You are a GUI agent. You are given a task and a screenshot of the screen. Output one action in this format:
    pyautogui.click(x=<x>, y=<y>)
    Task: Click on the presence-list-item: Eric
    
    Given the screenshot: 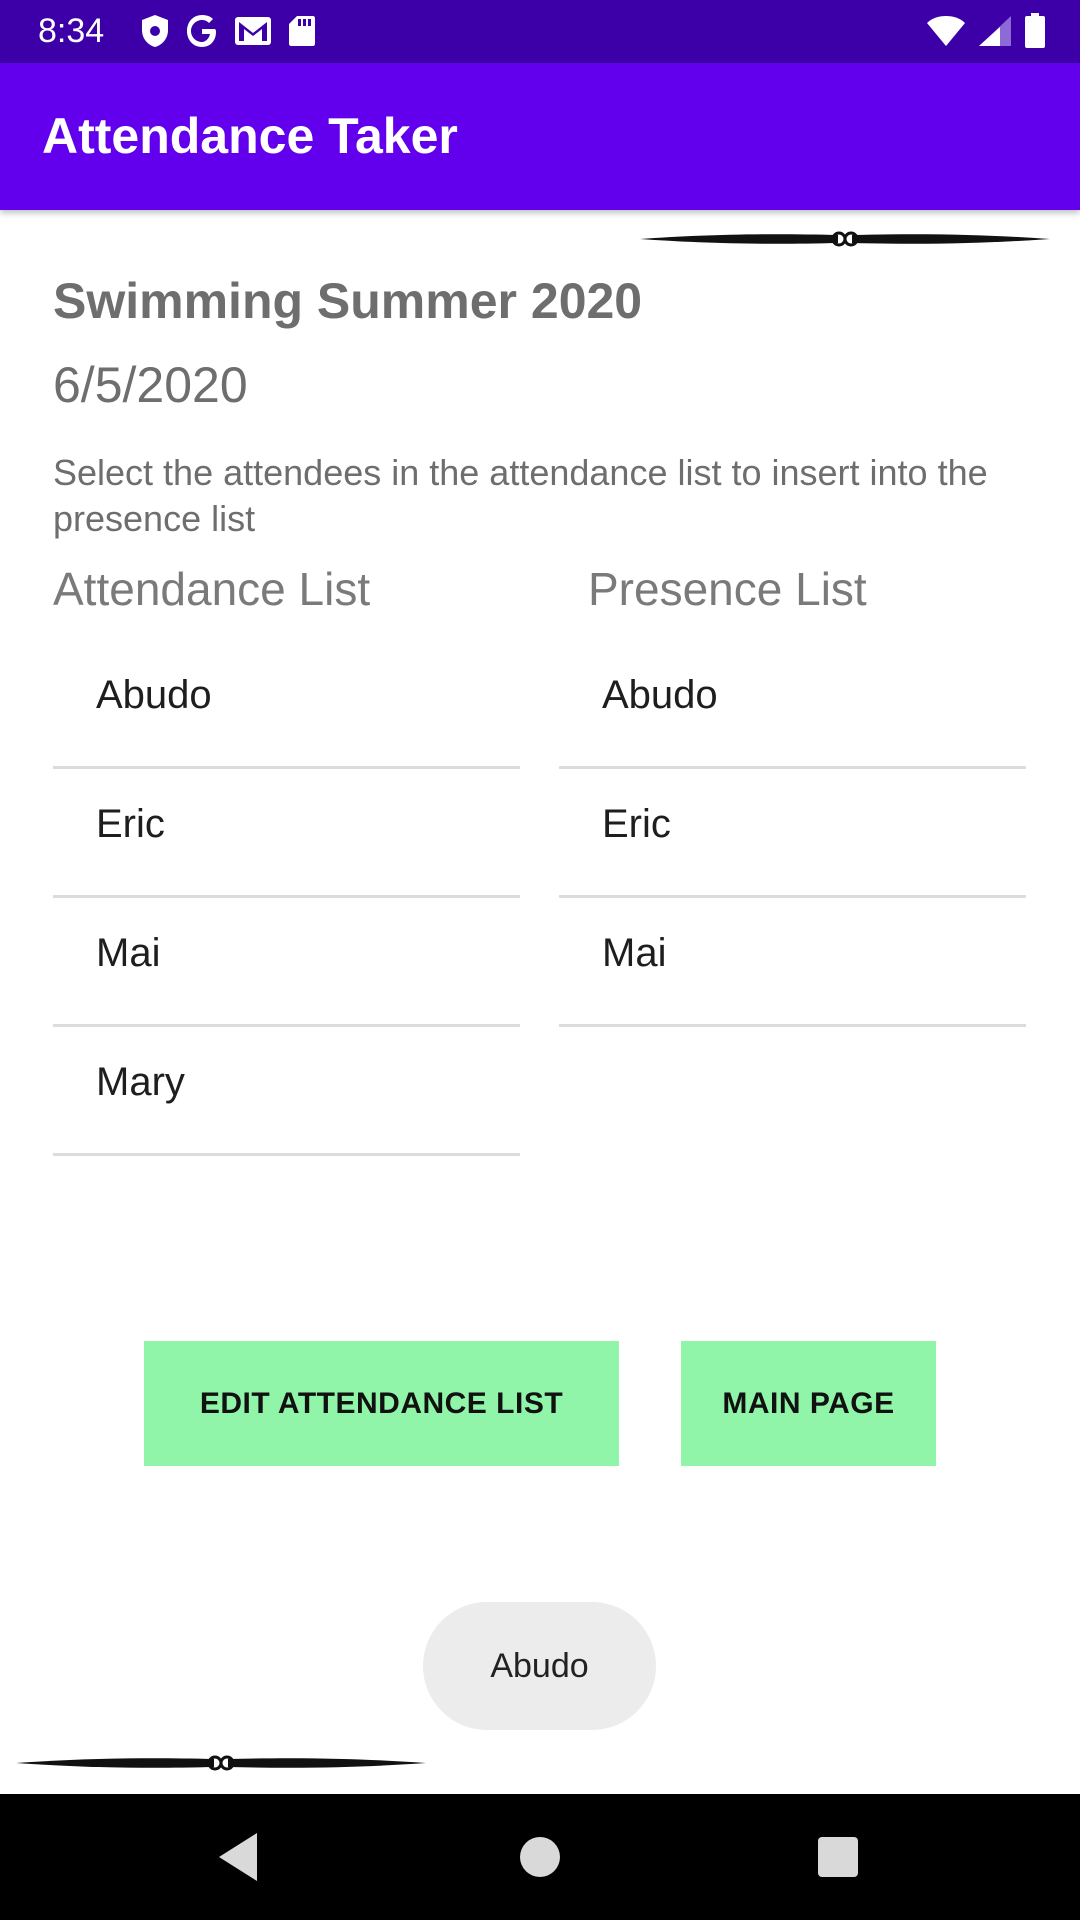 What is the action you would take?
    pyautogui.click(x=792, y=833)
    